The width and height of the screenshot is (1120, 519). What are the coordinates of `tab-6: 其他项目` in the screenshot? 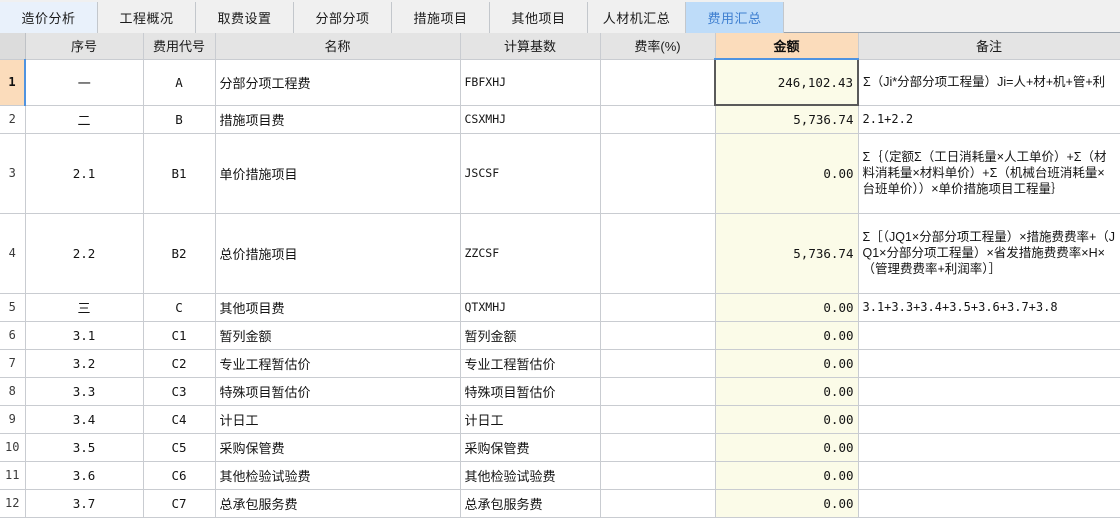 It's located at (539, 17).